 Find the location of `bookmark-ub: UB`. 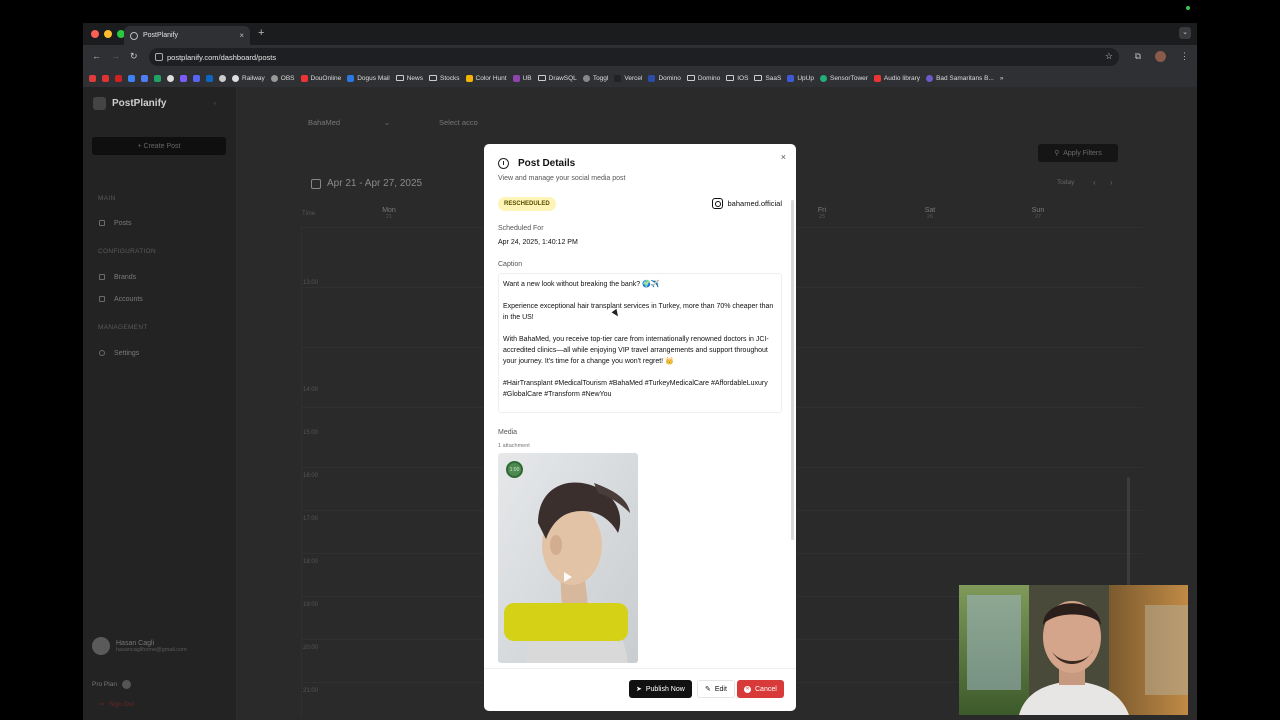

bookmark-ub: UB is located at coordinates (522, 78).